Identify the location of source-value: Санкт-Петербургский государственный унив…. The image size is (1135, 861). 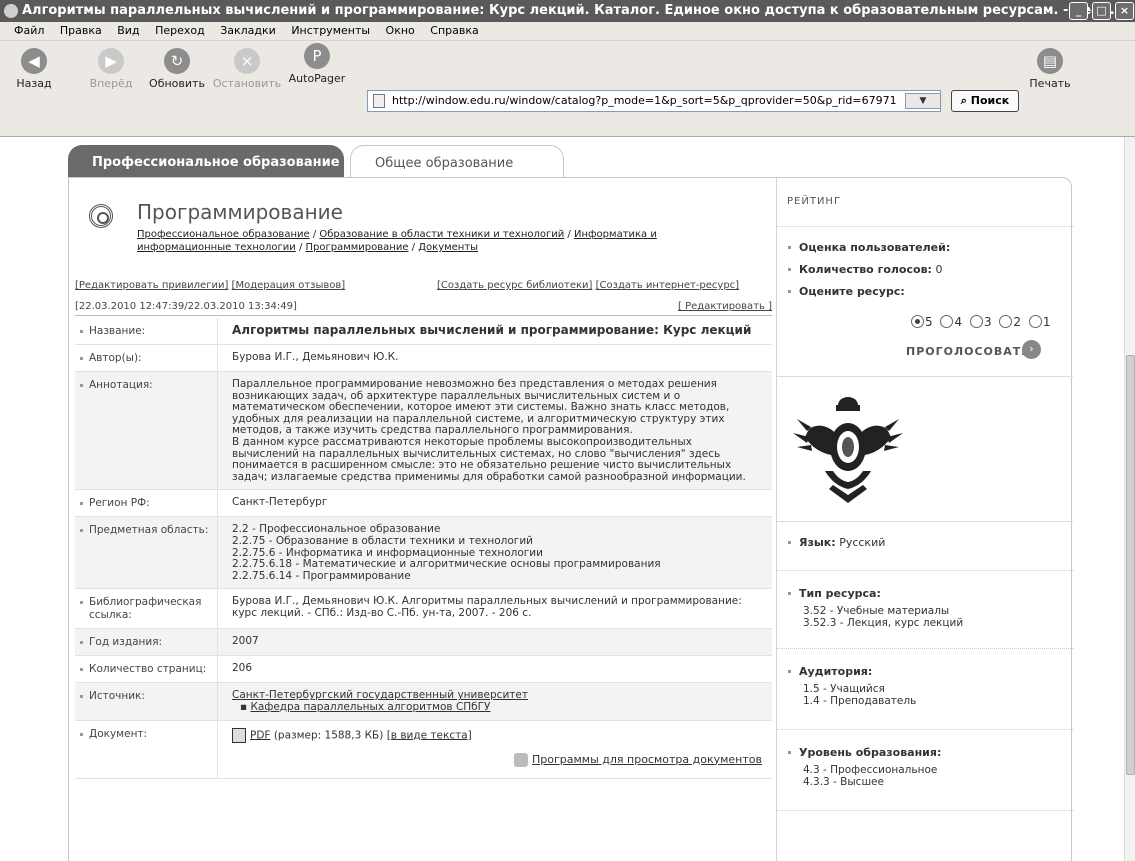
(495, 701).